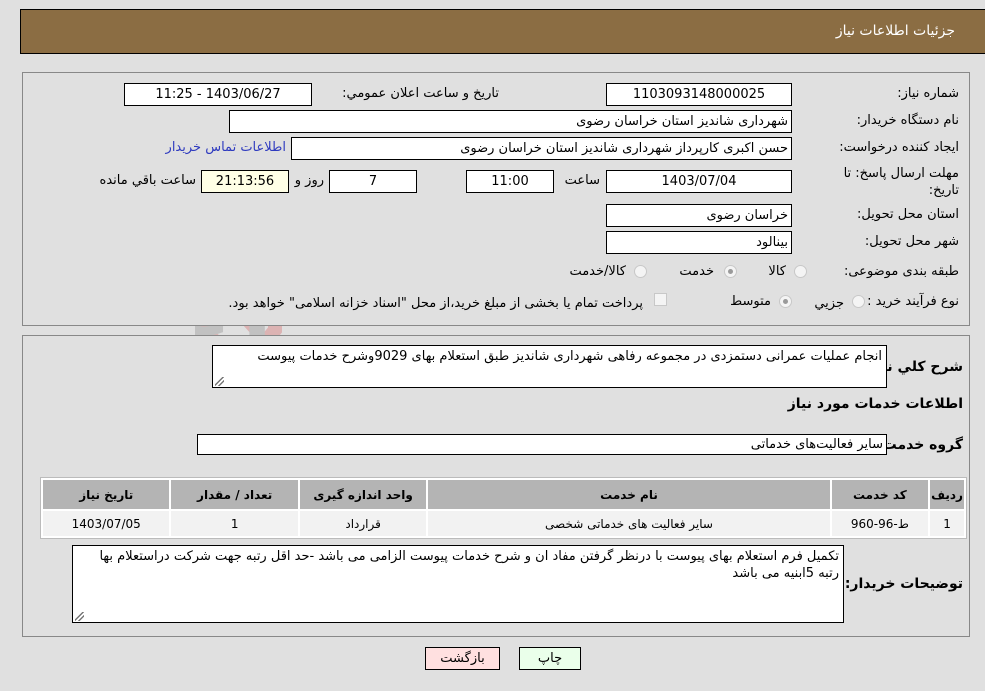 The width and height of the screenshot is (985, 691). I want to click on cell-service-code: ط-96-960, so click(880, 523).